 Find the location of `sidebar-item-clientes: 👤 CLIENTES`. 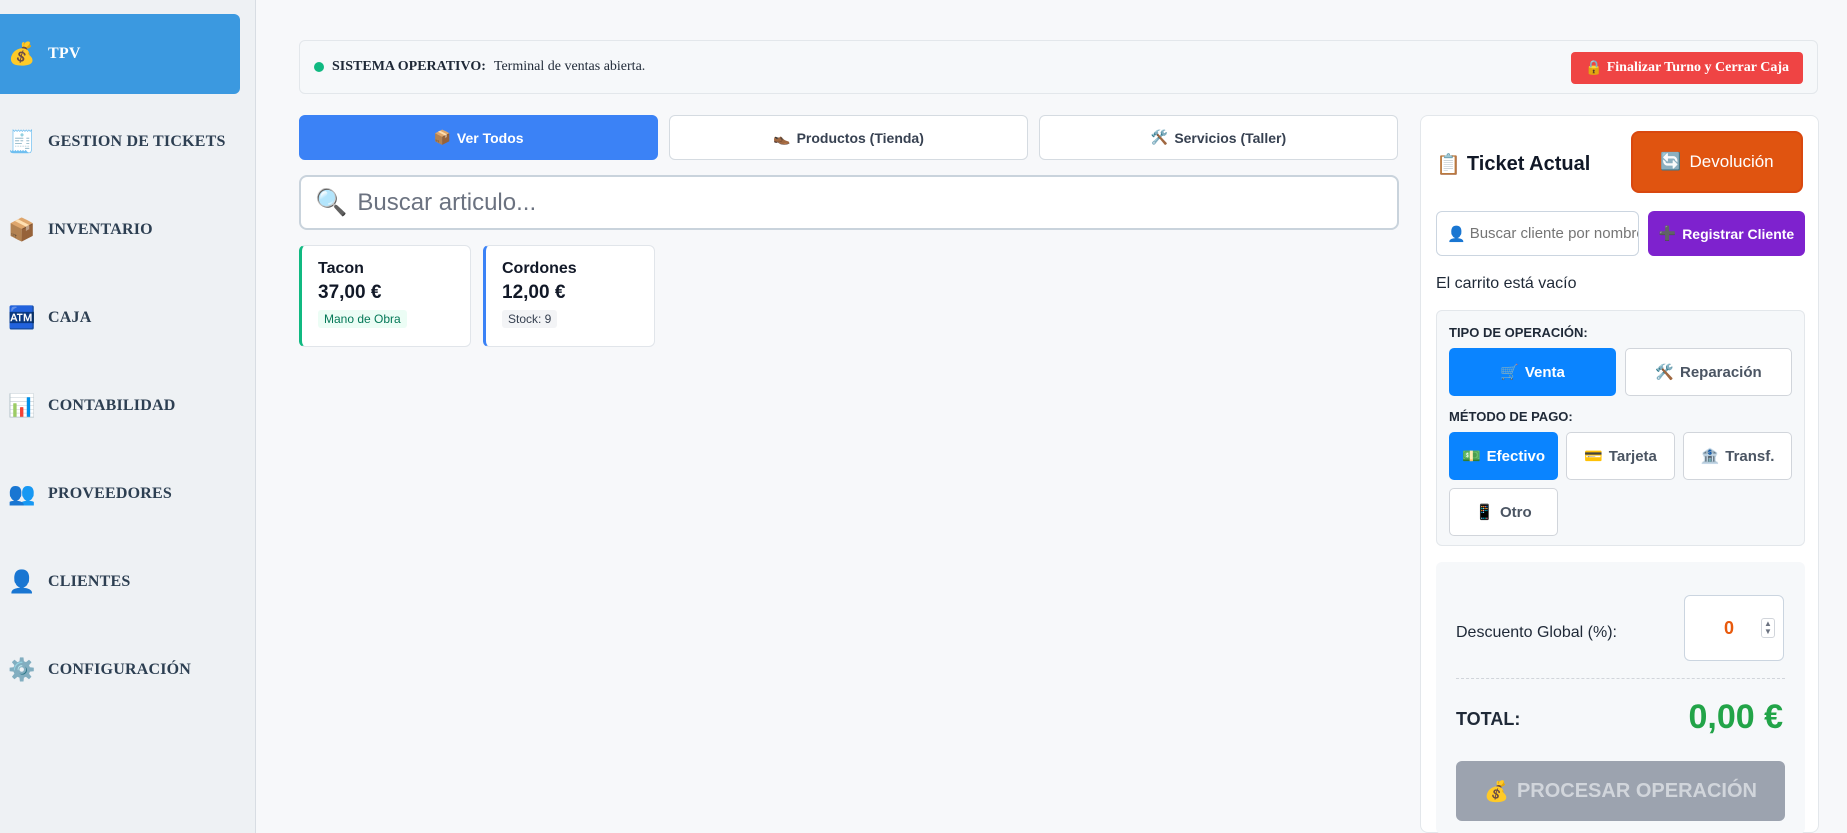

sidebar-item-clientes: 👤 CLIENTES is located at coordinates (120, 582).